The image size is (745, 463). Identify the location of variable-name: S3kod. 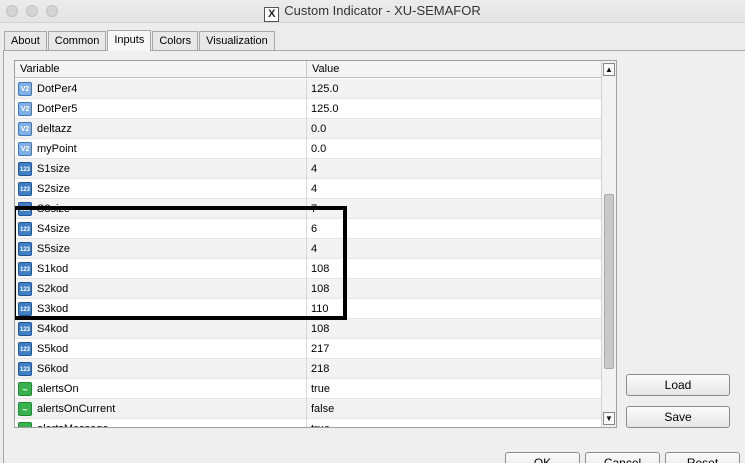
(53, 309).